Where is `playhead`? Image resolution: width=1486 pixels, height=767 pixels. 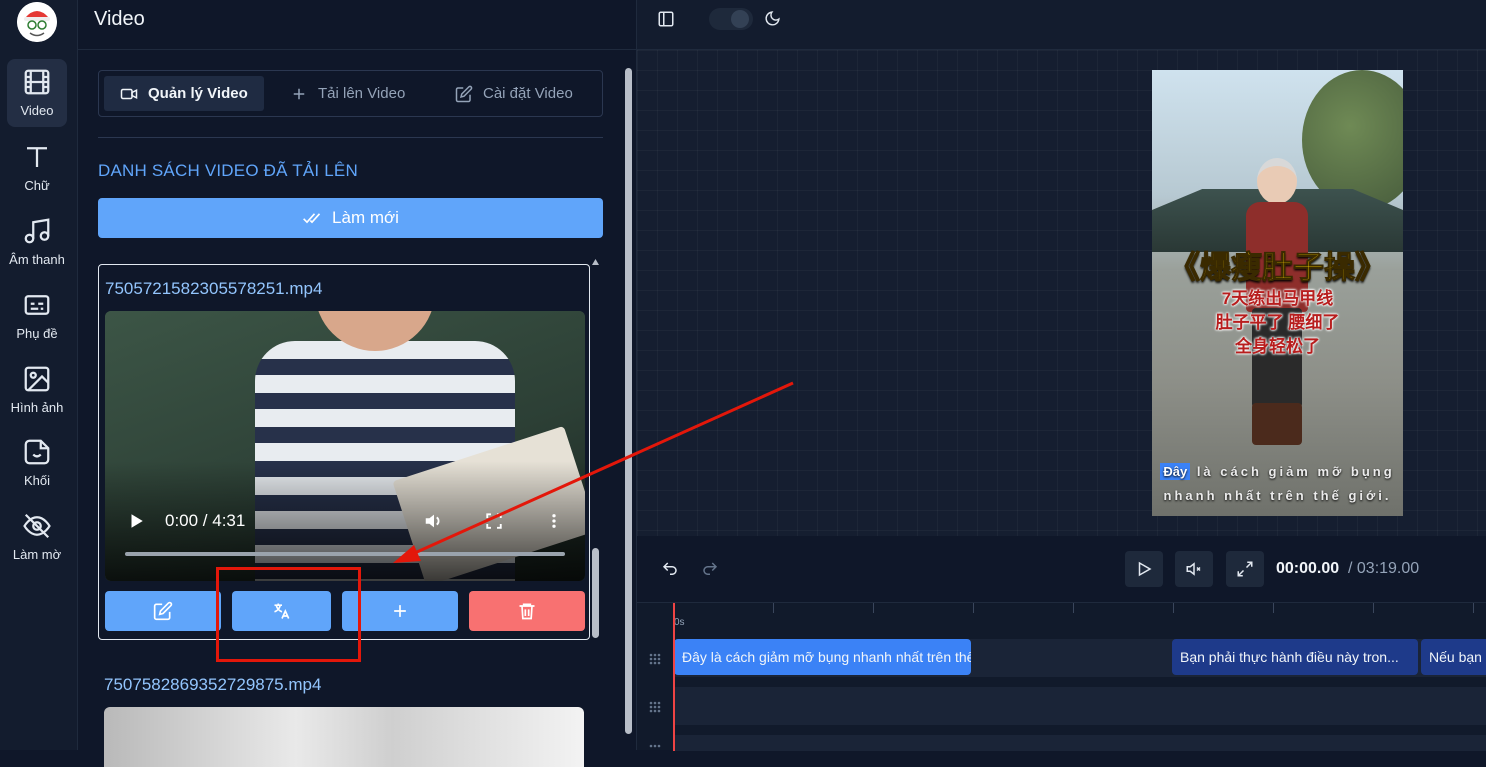
playhead is located at coordinates (674, 677).